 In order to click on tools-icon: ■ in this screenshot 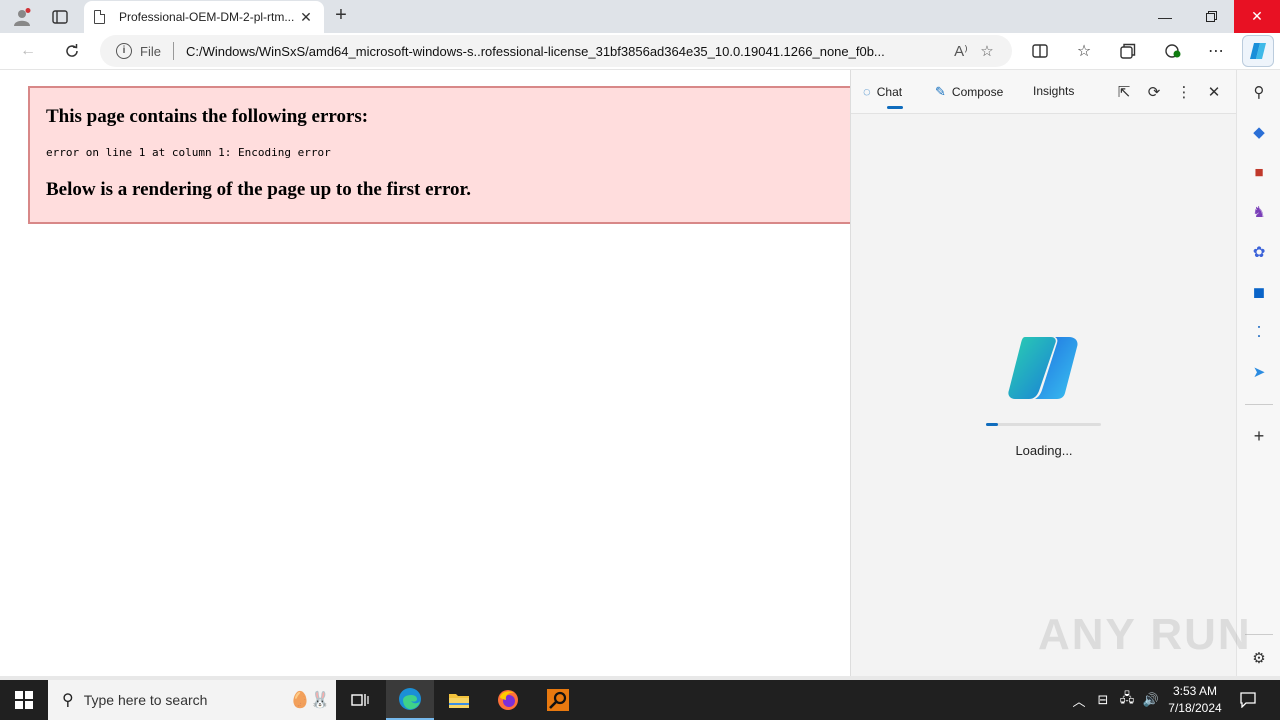, I will do `click(1259, 172)`.